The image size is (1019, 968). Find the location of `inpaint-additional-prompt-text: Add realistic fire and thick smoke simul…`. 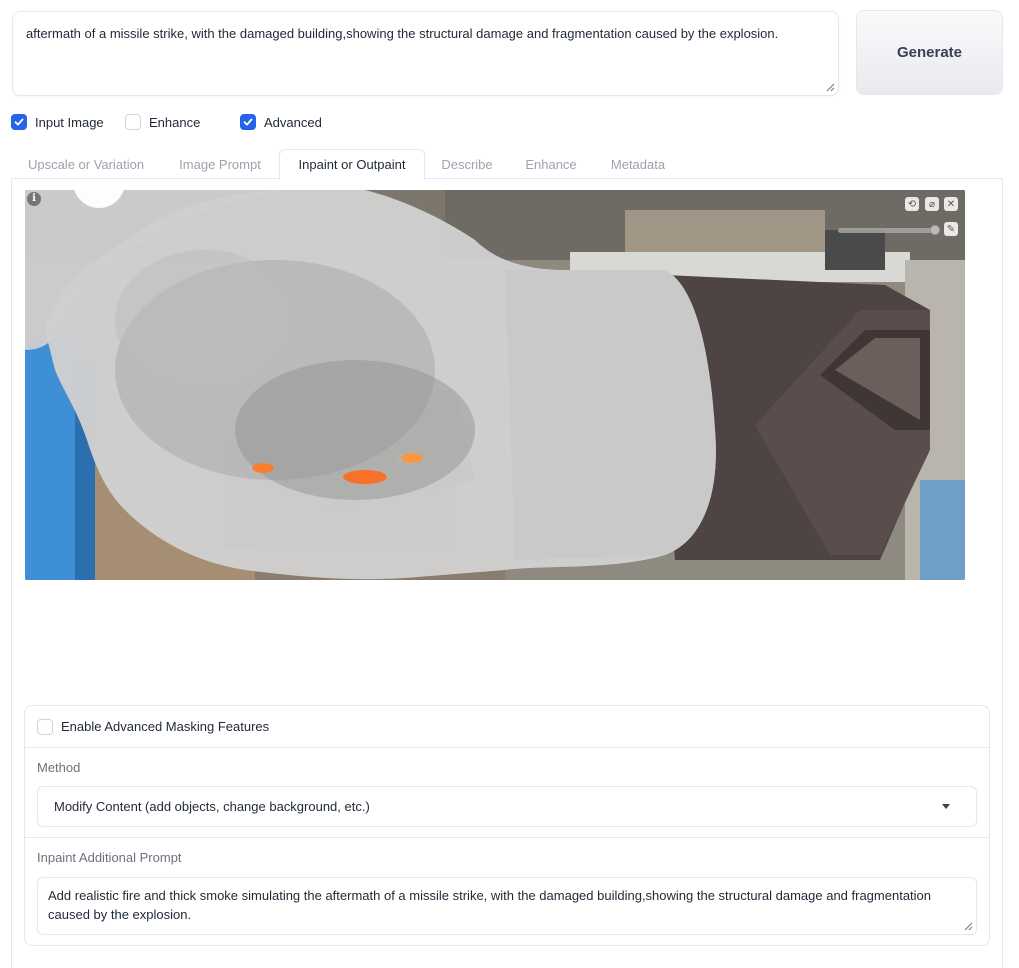

inpaint-additional-prompt-text: Add realistic fire and thick smoke simul… is located at coordinates (490, 905).